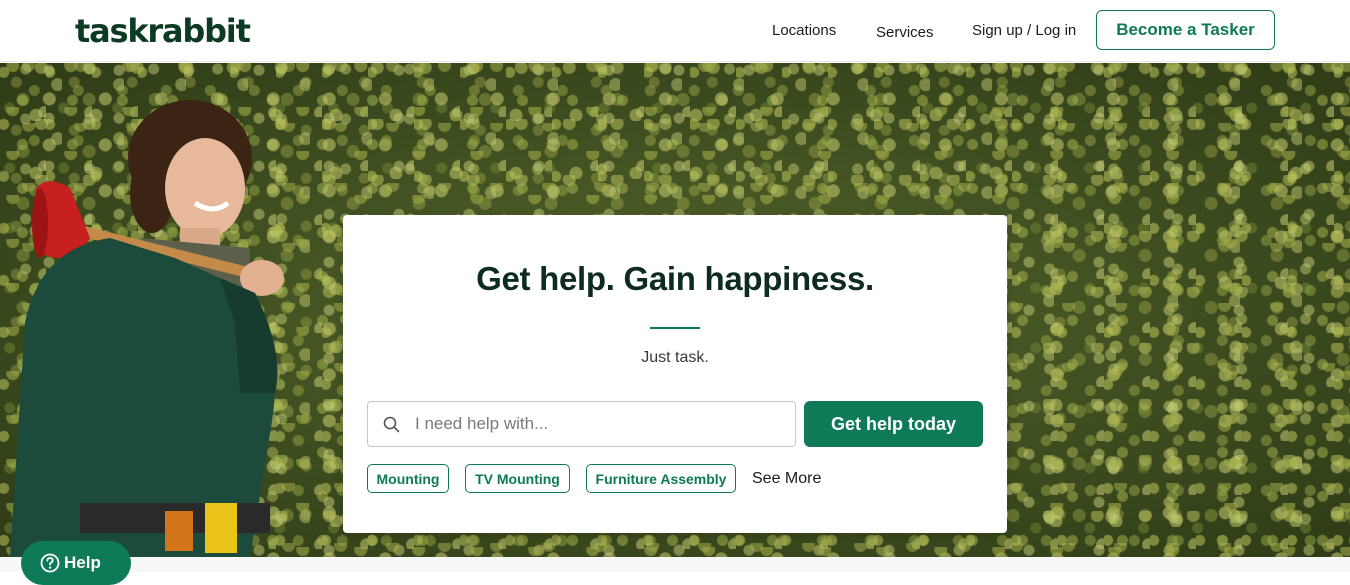  Describe the element at coordinates (163, 31) in the screenshot. I see `taskrabbit-logo: taskrabbit` at that location.